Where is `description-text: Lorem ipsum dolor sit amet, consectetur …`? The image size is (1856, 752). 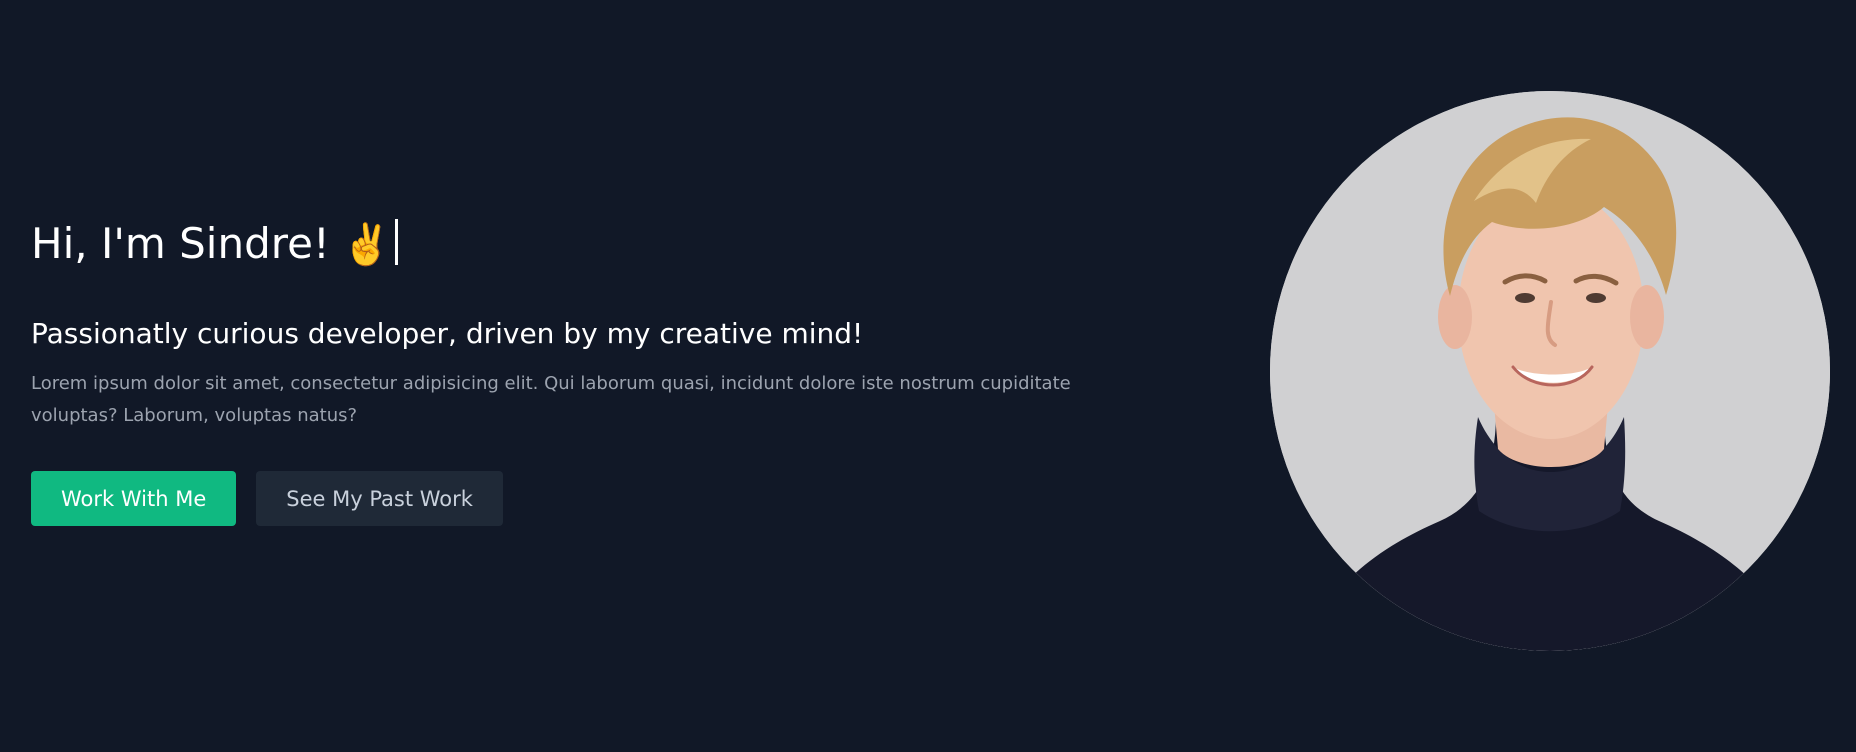 description-text: Lorem ipsum dolor sit amet, consectetur … is located at coordinates (551, 399).